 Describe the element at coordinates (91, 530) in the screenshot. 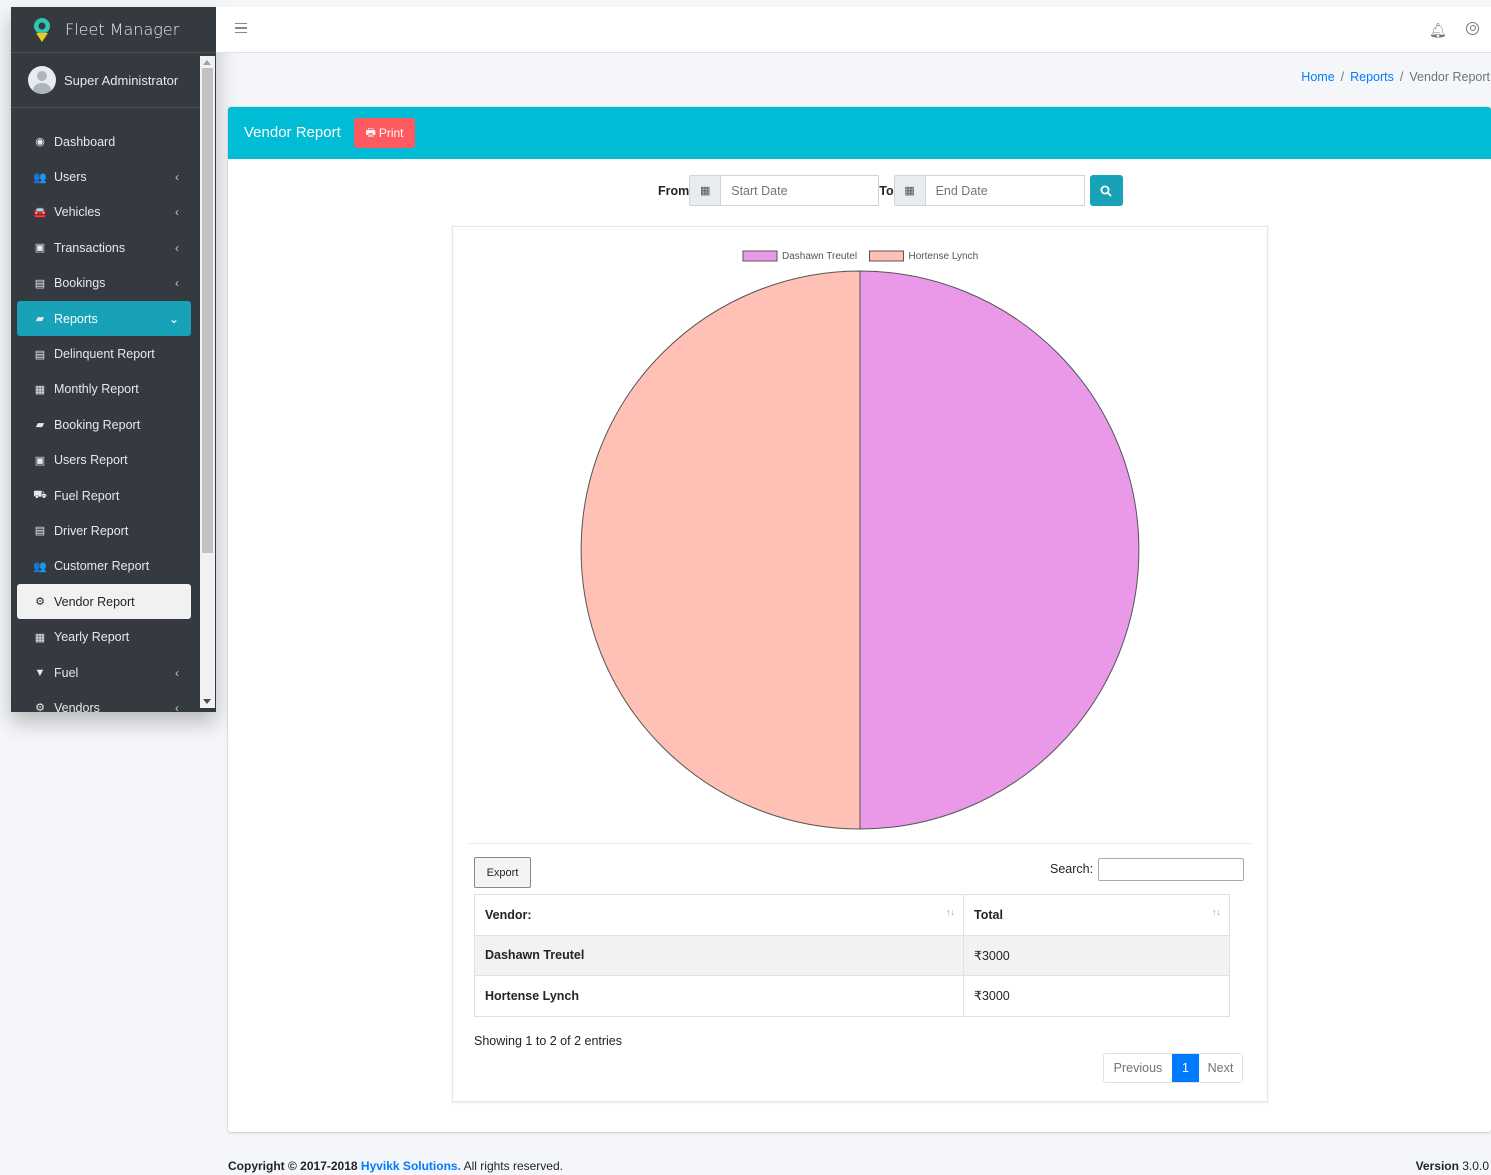

I see `sidebar-item-label: Driver Report` at that location.